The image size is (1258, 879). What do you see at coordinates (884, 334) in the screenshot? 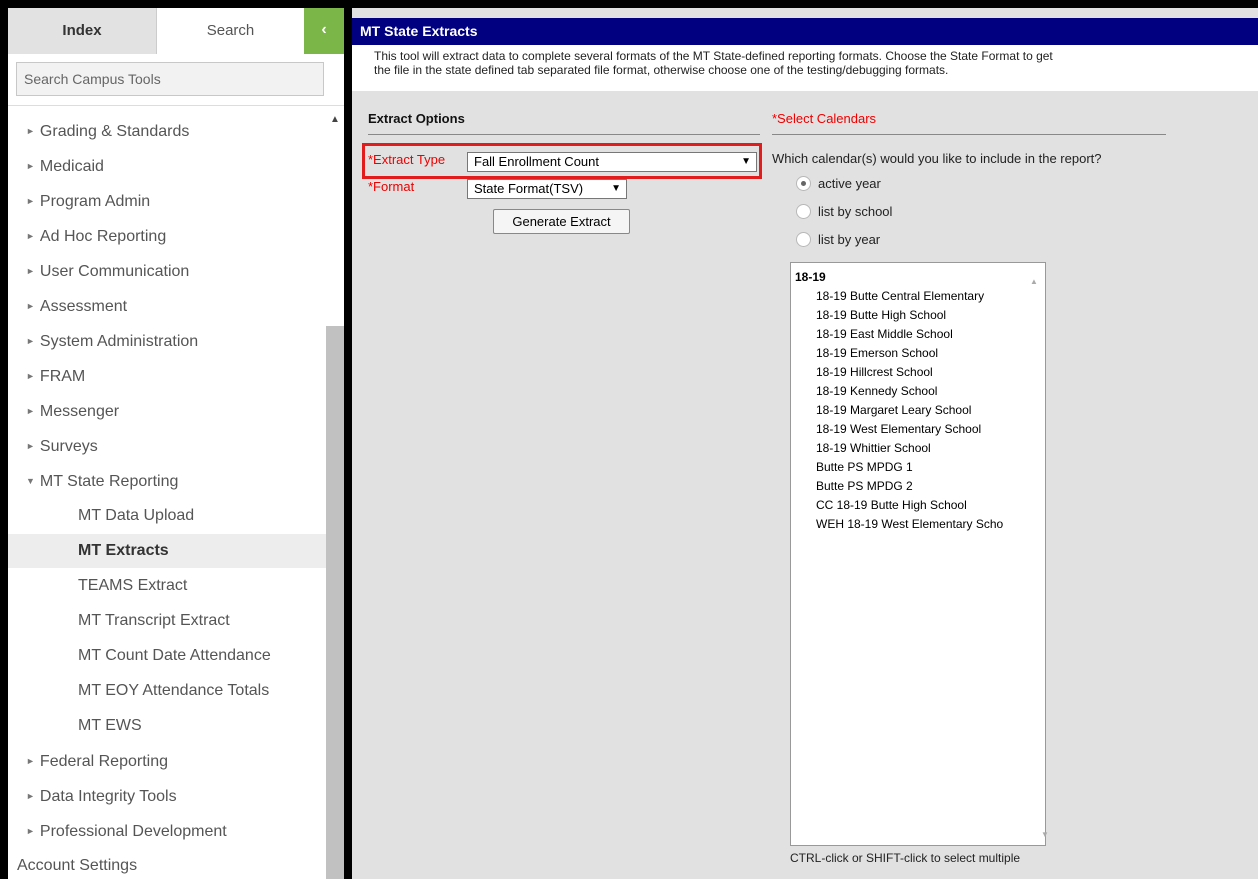
I see `list-item: 18-19 East Middle School` at bounding box center [884, 334].